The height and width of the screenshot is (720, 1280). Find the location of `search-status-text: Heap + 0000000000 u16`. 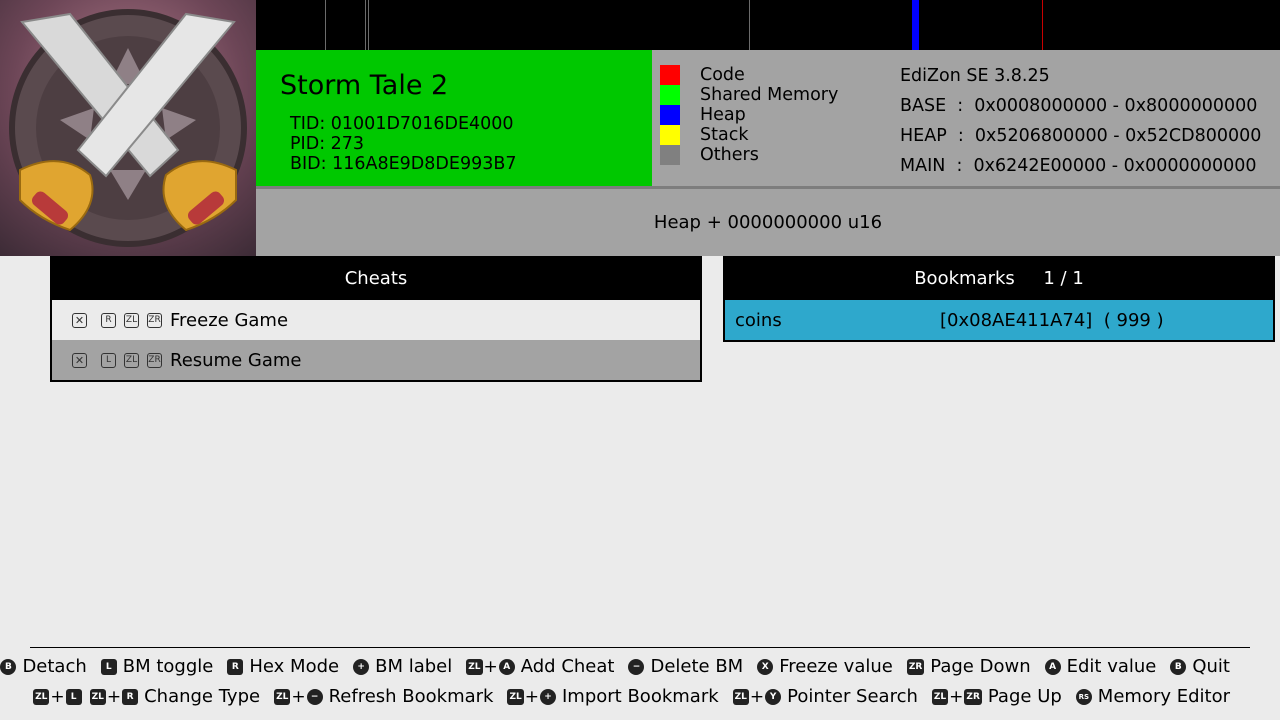

search-status-text: Heap + 0000000000 u16 is located at coordinates (768, 222).